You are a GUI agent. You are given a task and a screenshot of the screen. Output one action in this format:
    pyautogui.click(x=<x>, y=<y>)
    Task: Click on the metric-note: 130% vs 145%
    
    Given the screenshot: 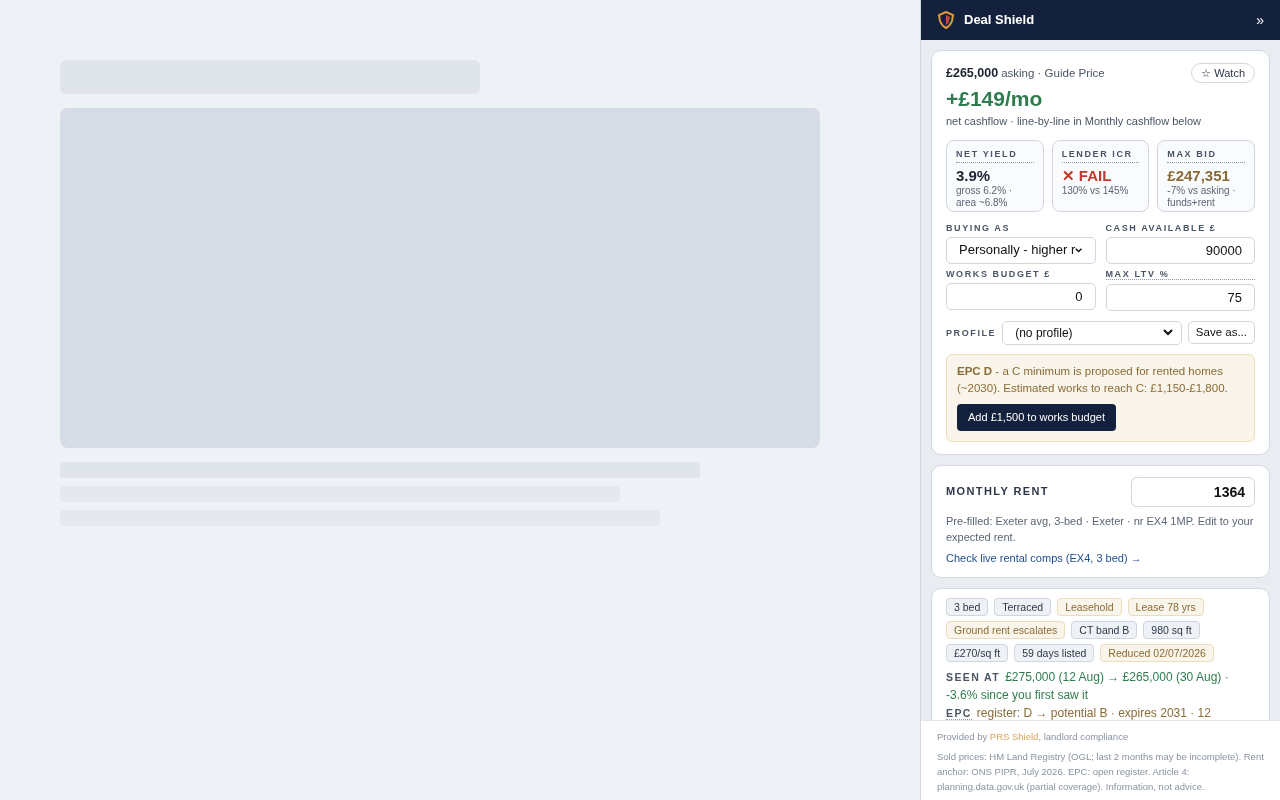 What is the action you would take?
    pyautogui.click(x=1095, y=191)
    